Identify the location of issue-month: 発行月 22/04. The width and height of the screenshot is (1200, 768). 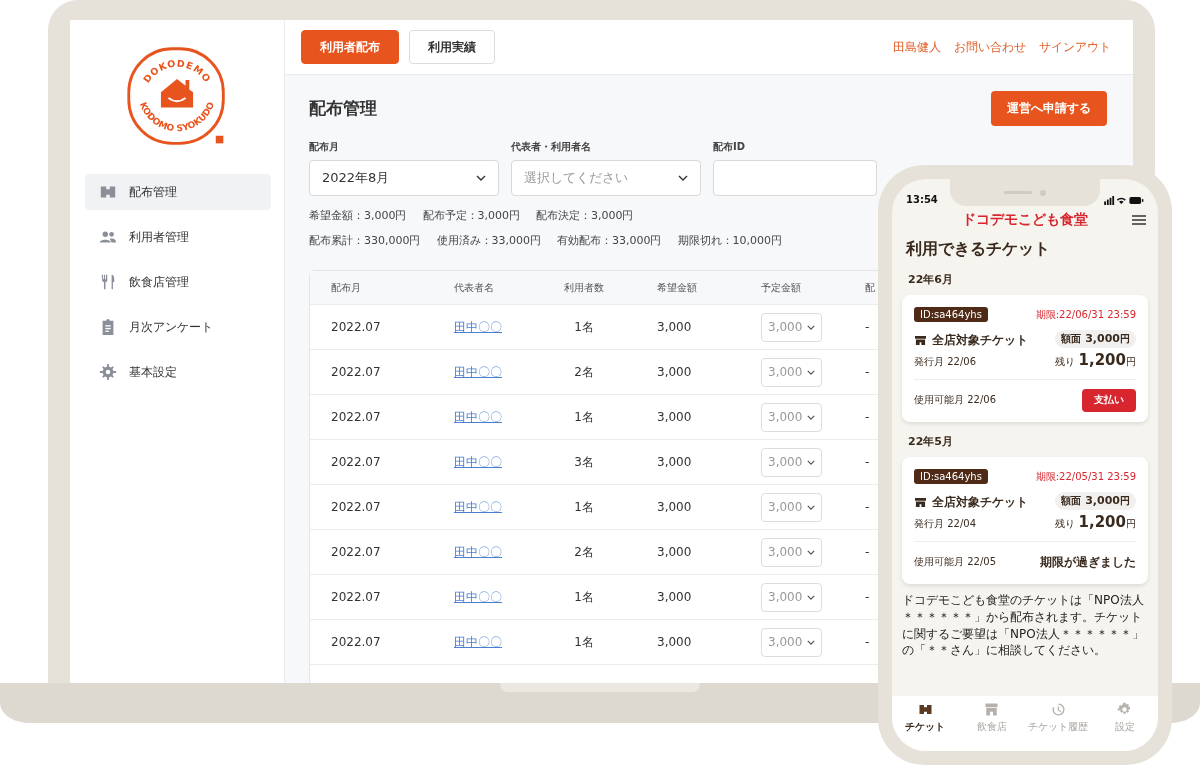
(945, 524).